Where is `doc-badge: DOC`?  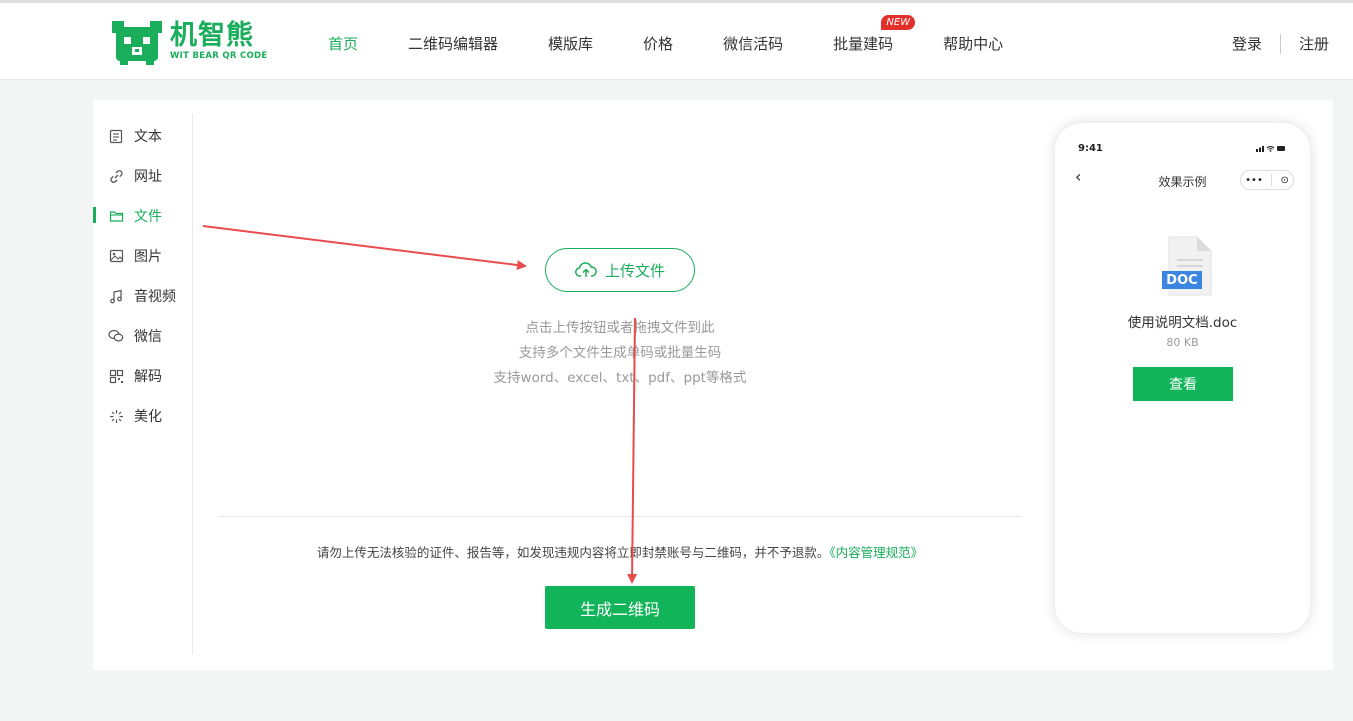 doc-badge: DOC is located at coordinates (1182, 280).